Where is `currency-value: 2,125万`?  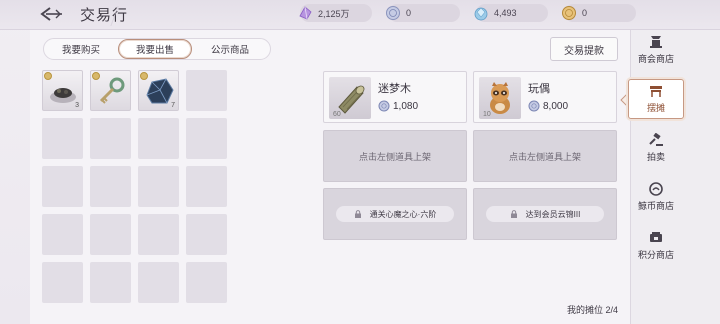 currency-value: 2,125万 is located at coordinates (334, 13).